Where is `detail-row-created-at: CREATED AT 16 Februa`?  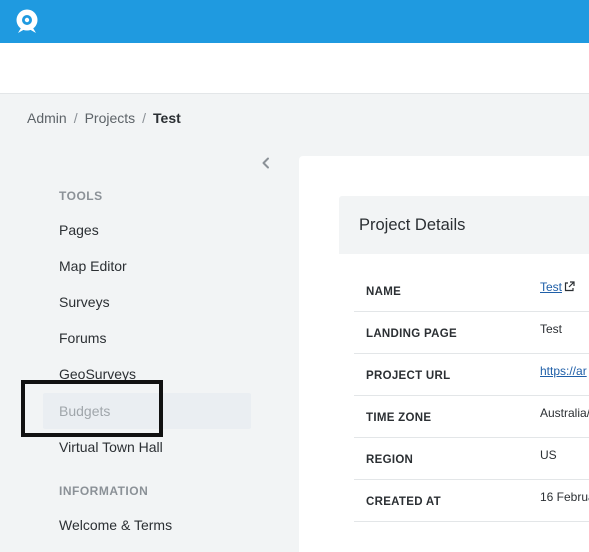
detail-row-created-at: CREATED AT 16 Februa is located at coordinates (471, 501).